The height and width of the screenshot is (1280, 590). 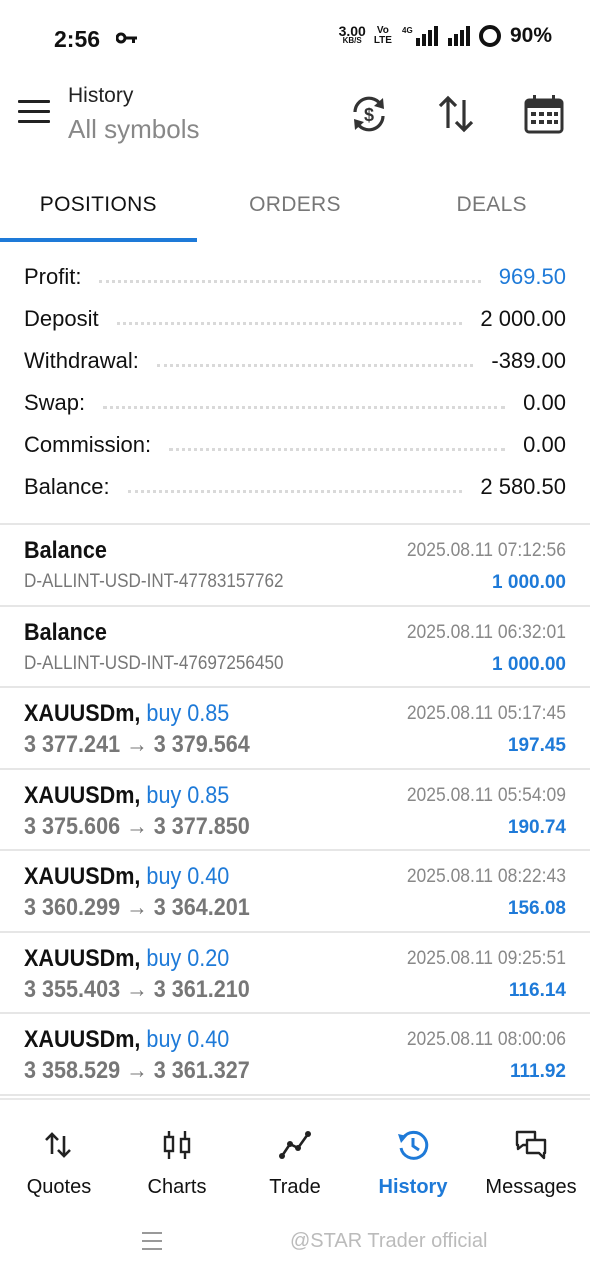 What do you see at coordinates (489, 36) in the screenshot?
I see `battery-ring-icon` at bounding box center [489, 36].